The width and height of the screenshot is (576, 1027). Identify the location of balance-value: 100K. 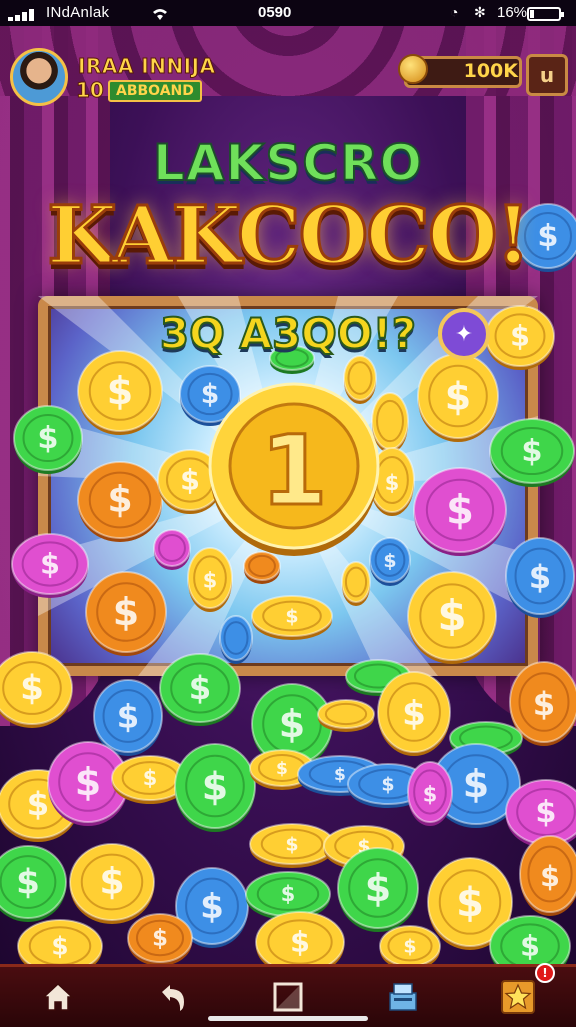
(490, 71).